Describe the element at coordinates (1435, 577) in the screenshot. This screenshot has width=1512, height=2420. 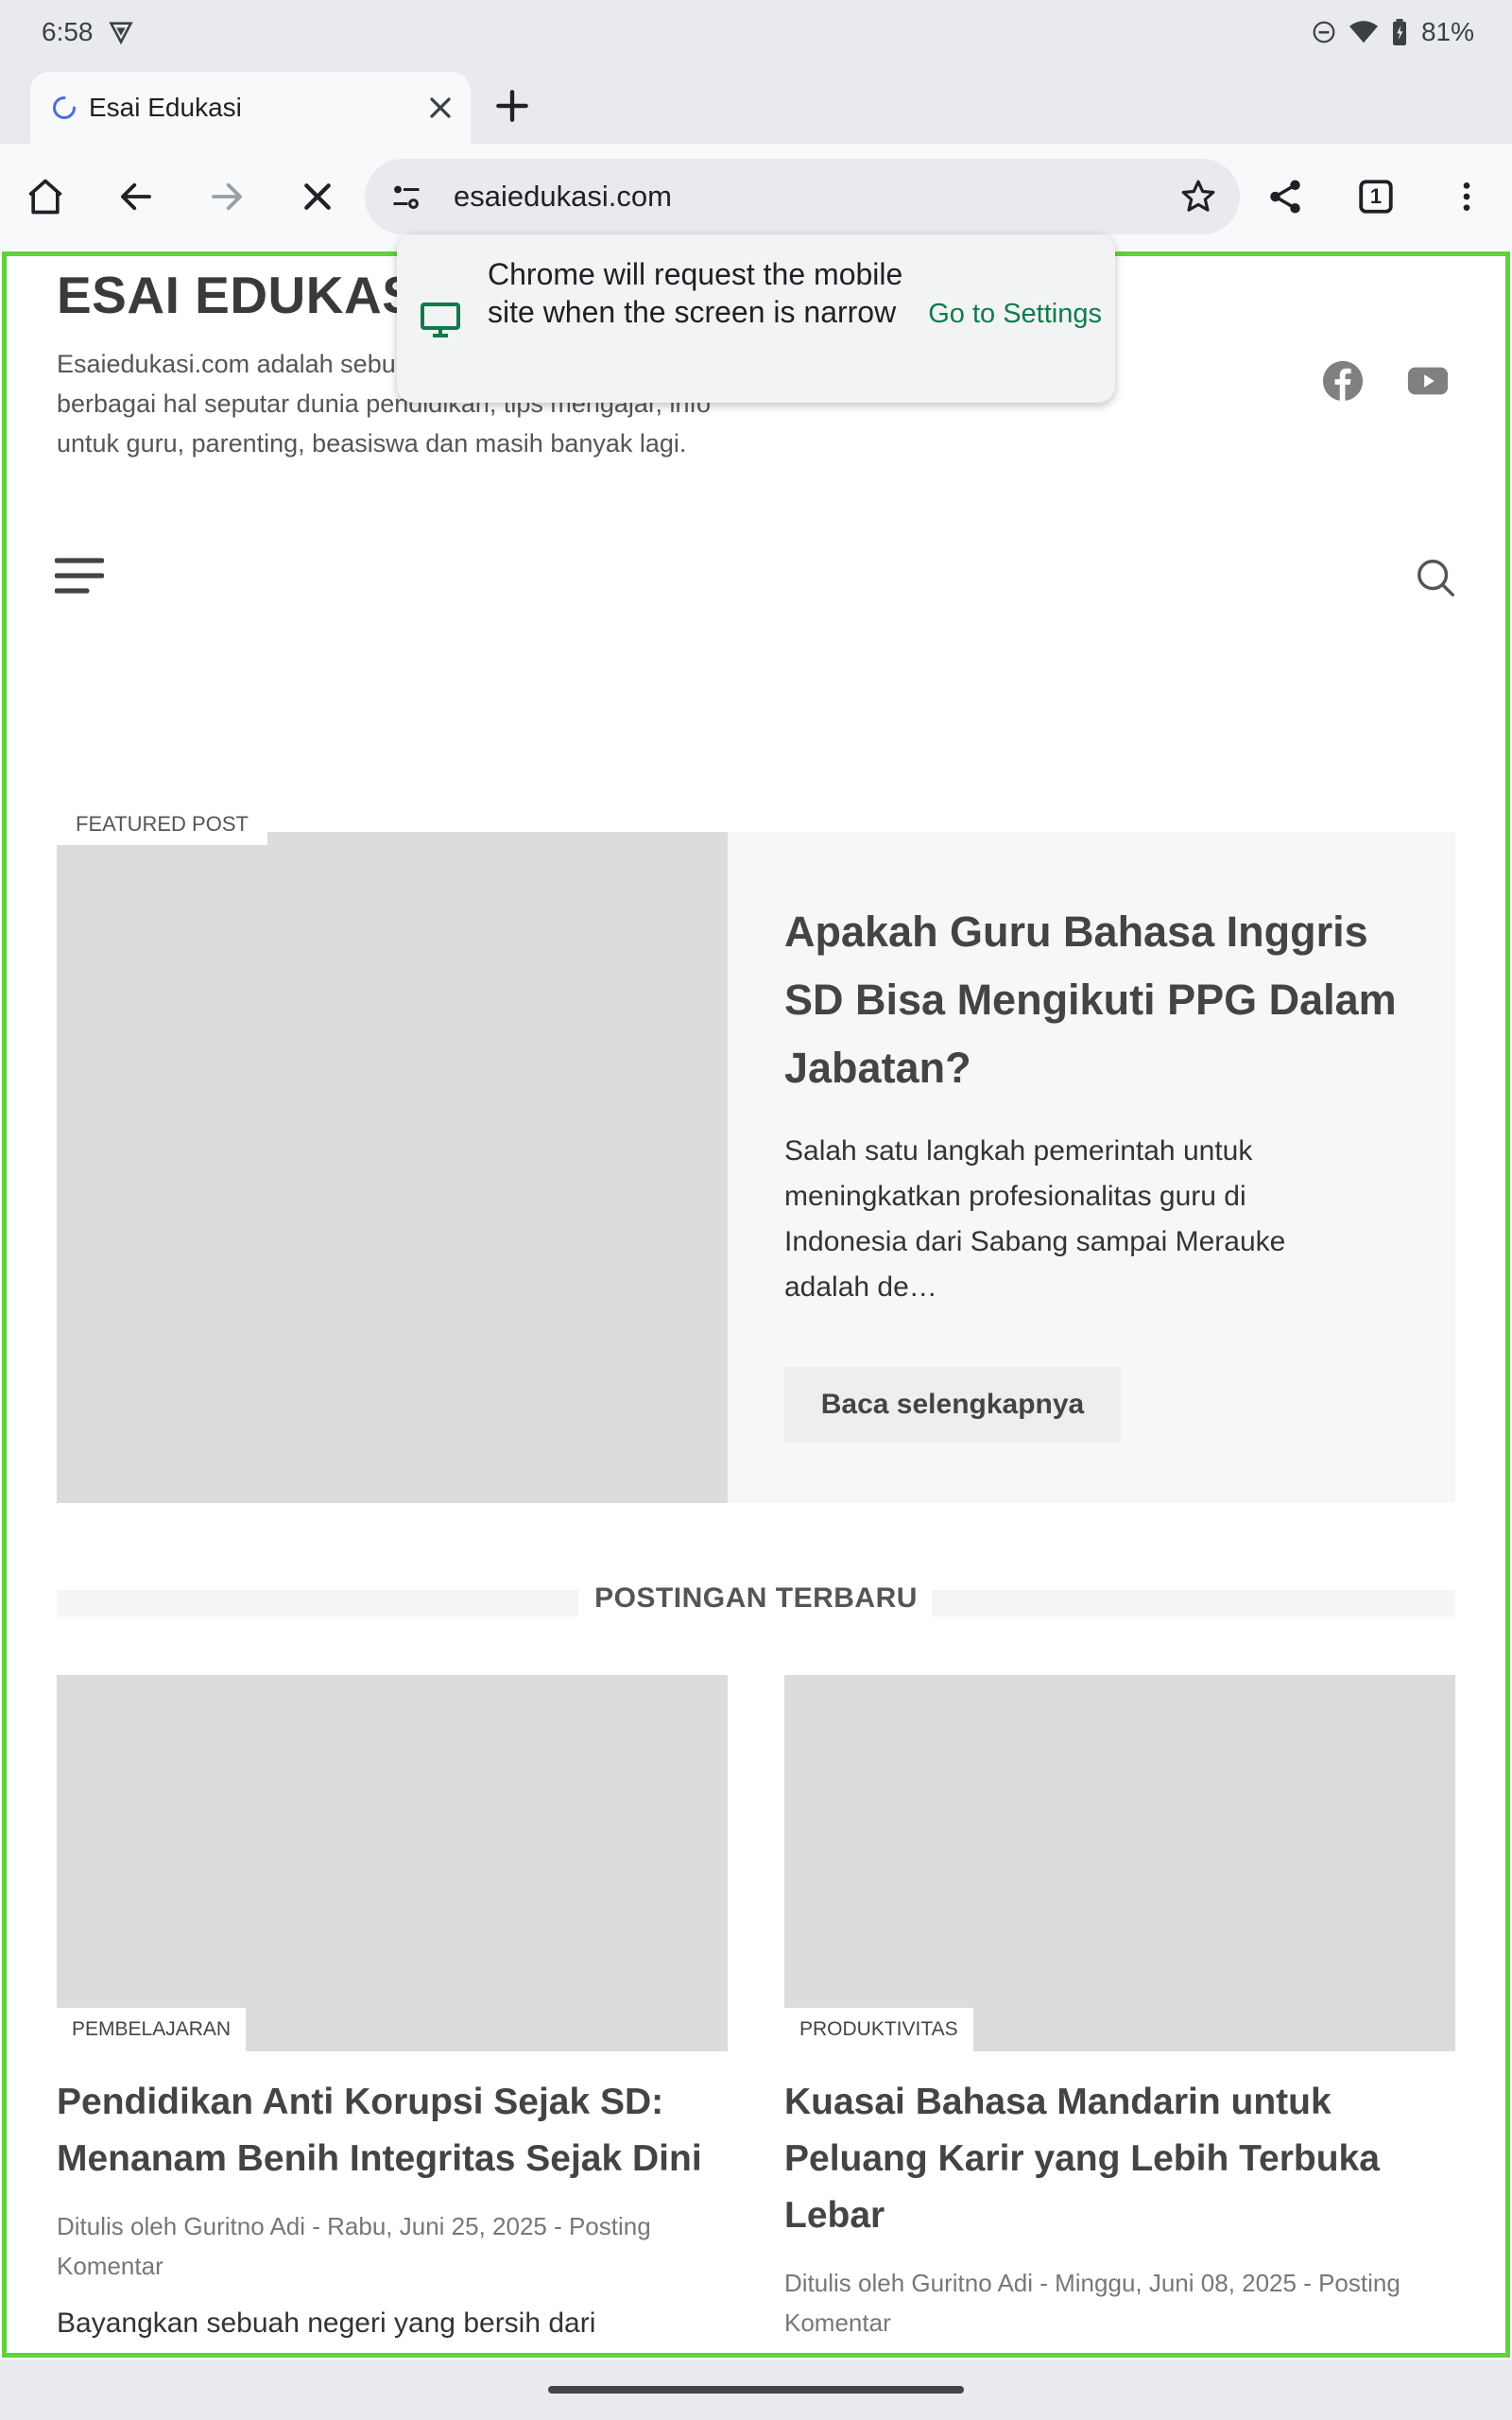
I see `search-icon` at that location.